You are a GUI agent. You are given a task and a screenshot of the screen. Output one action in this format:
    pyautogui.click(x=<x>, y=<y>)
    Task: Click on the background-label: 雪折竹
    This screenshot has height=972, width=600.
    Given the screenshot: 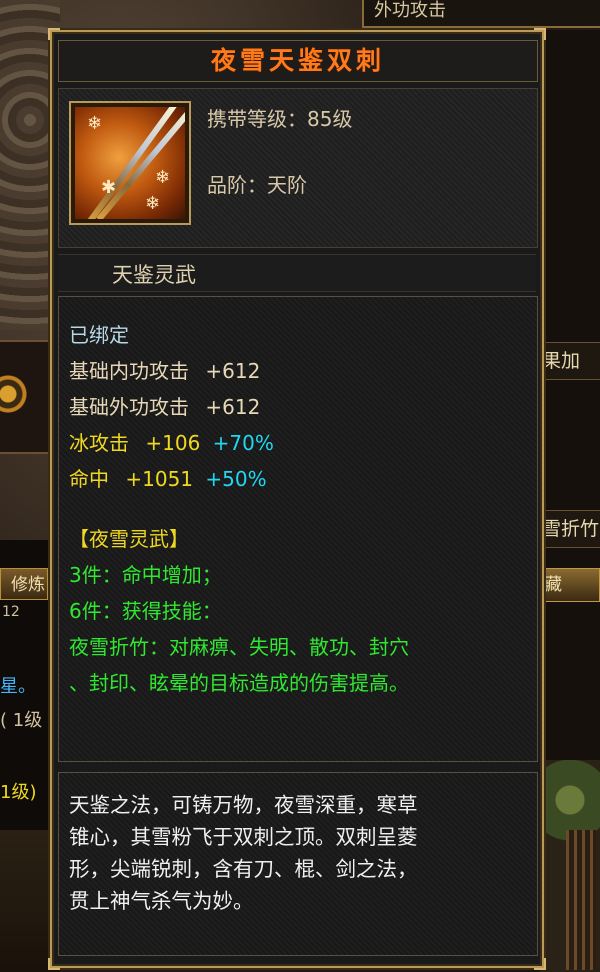 What is the action you would take?
    pyautogui.click(x=571, y=529)
    